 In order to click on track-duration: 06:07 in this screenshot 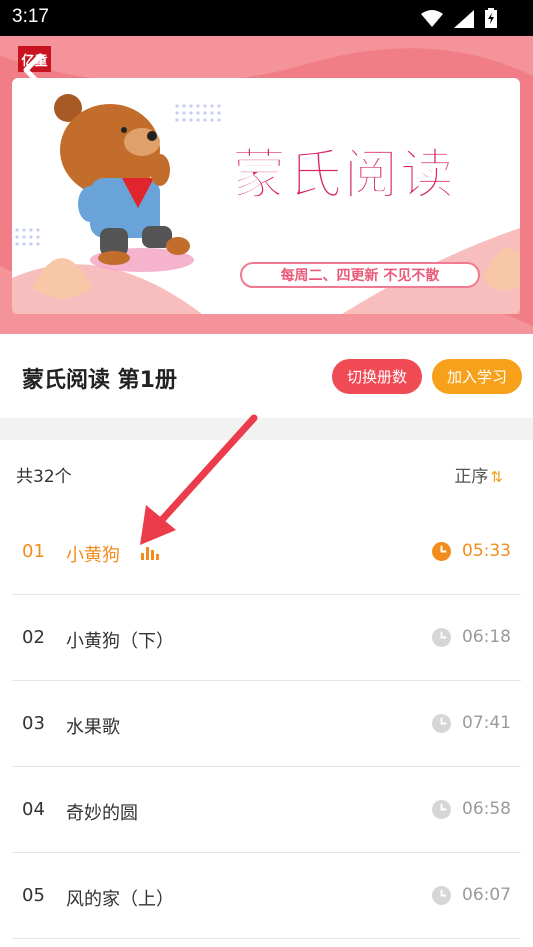, I will do `click(486, 895)`.